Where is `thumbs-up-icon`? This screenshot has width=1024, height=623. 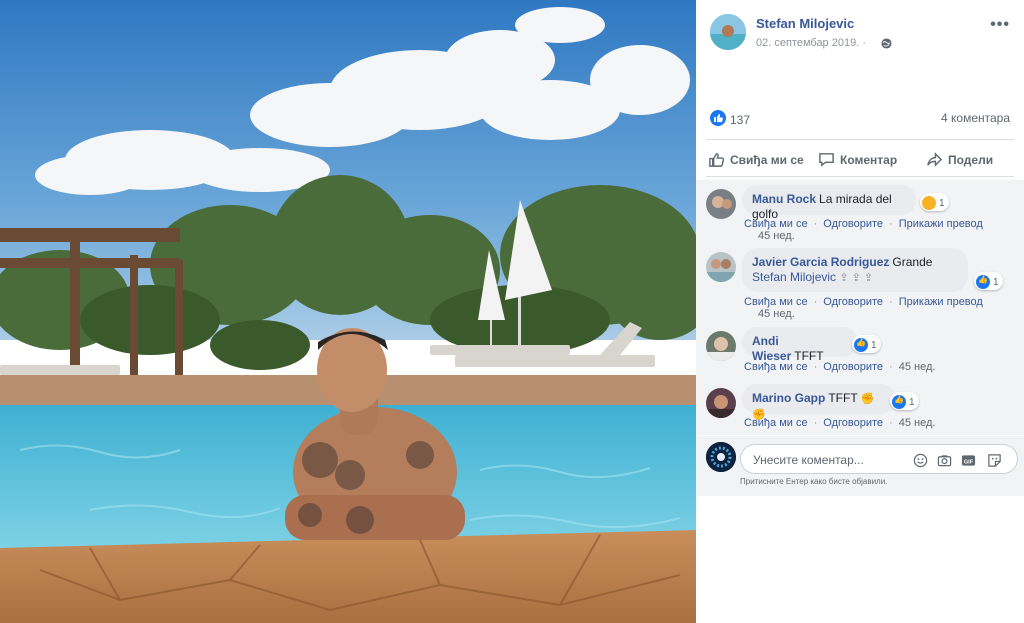 thumbs-up-icon is located at coordinates (717, 160).